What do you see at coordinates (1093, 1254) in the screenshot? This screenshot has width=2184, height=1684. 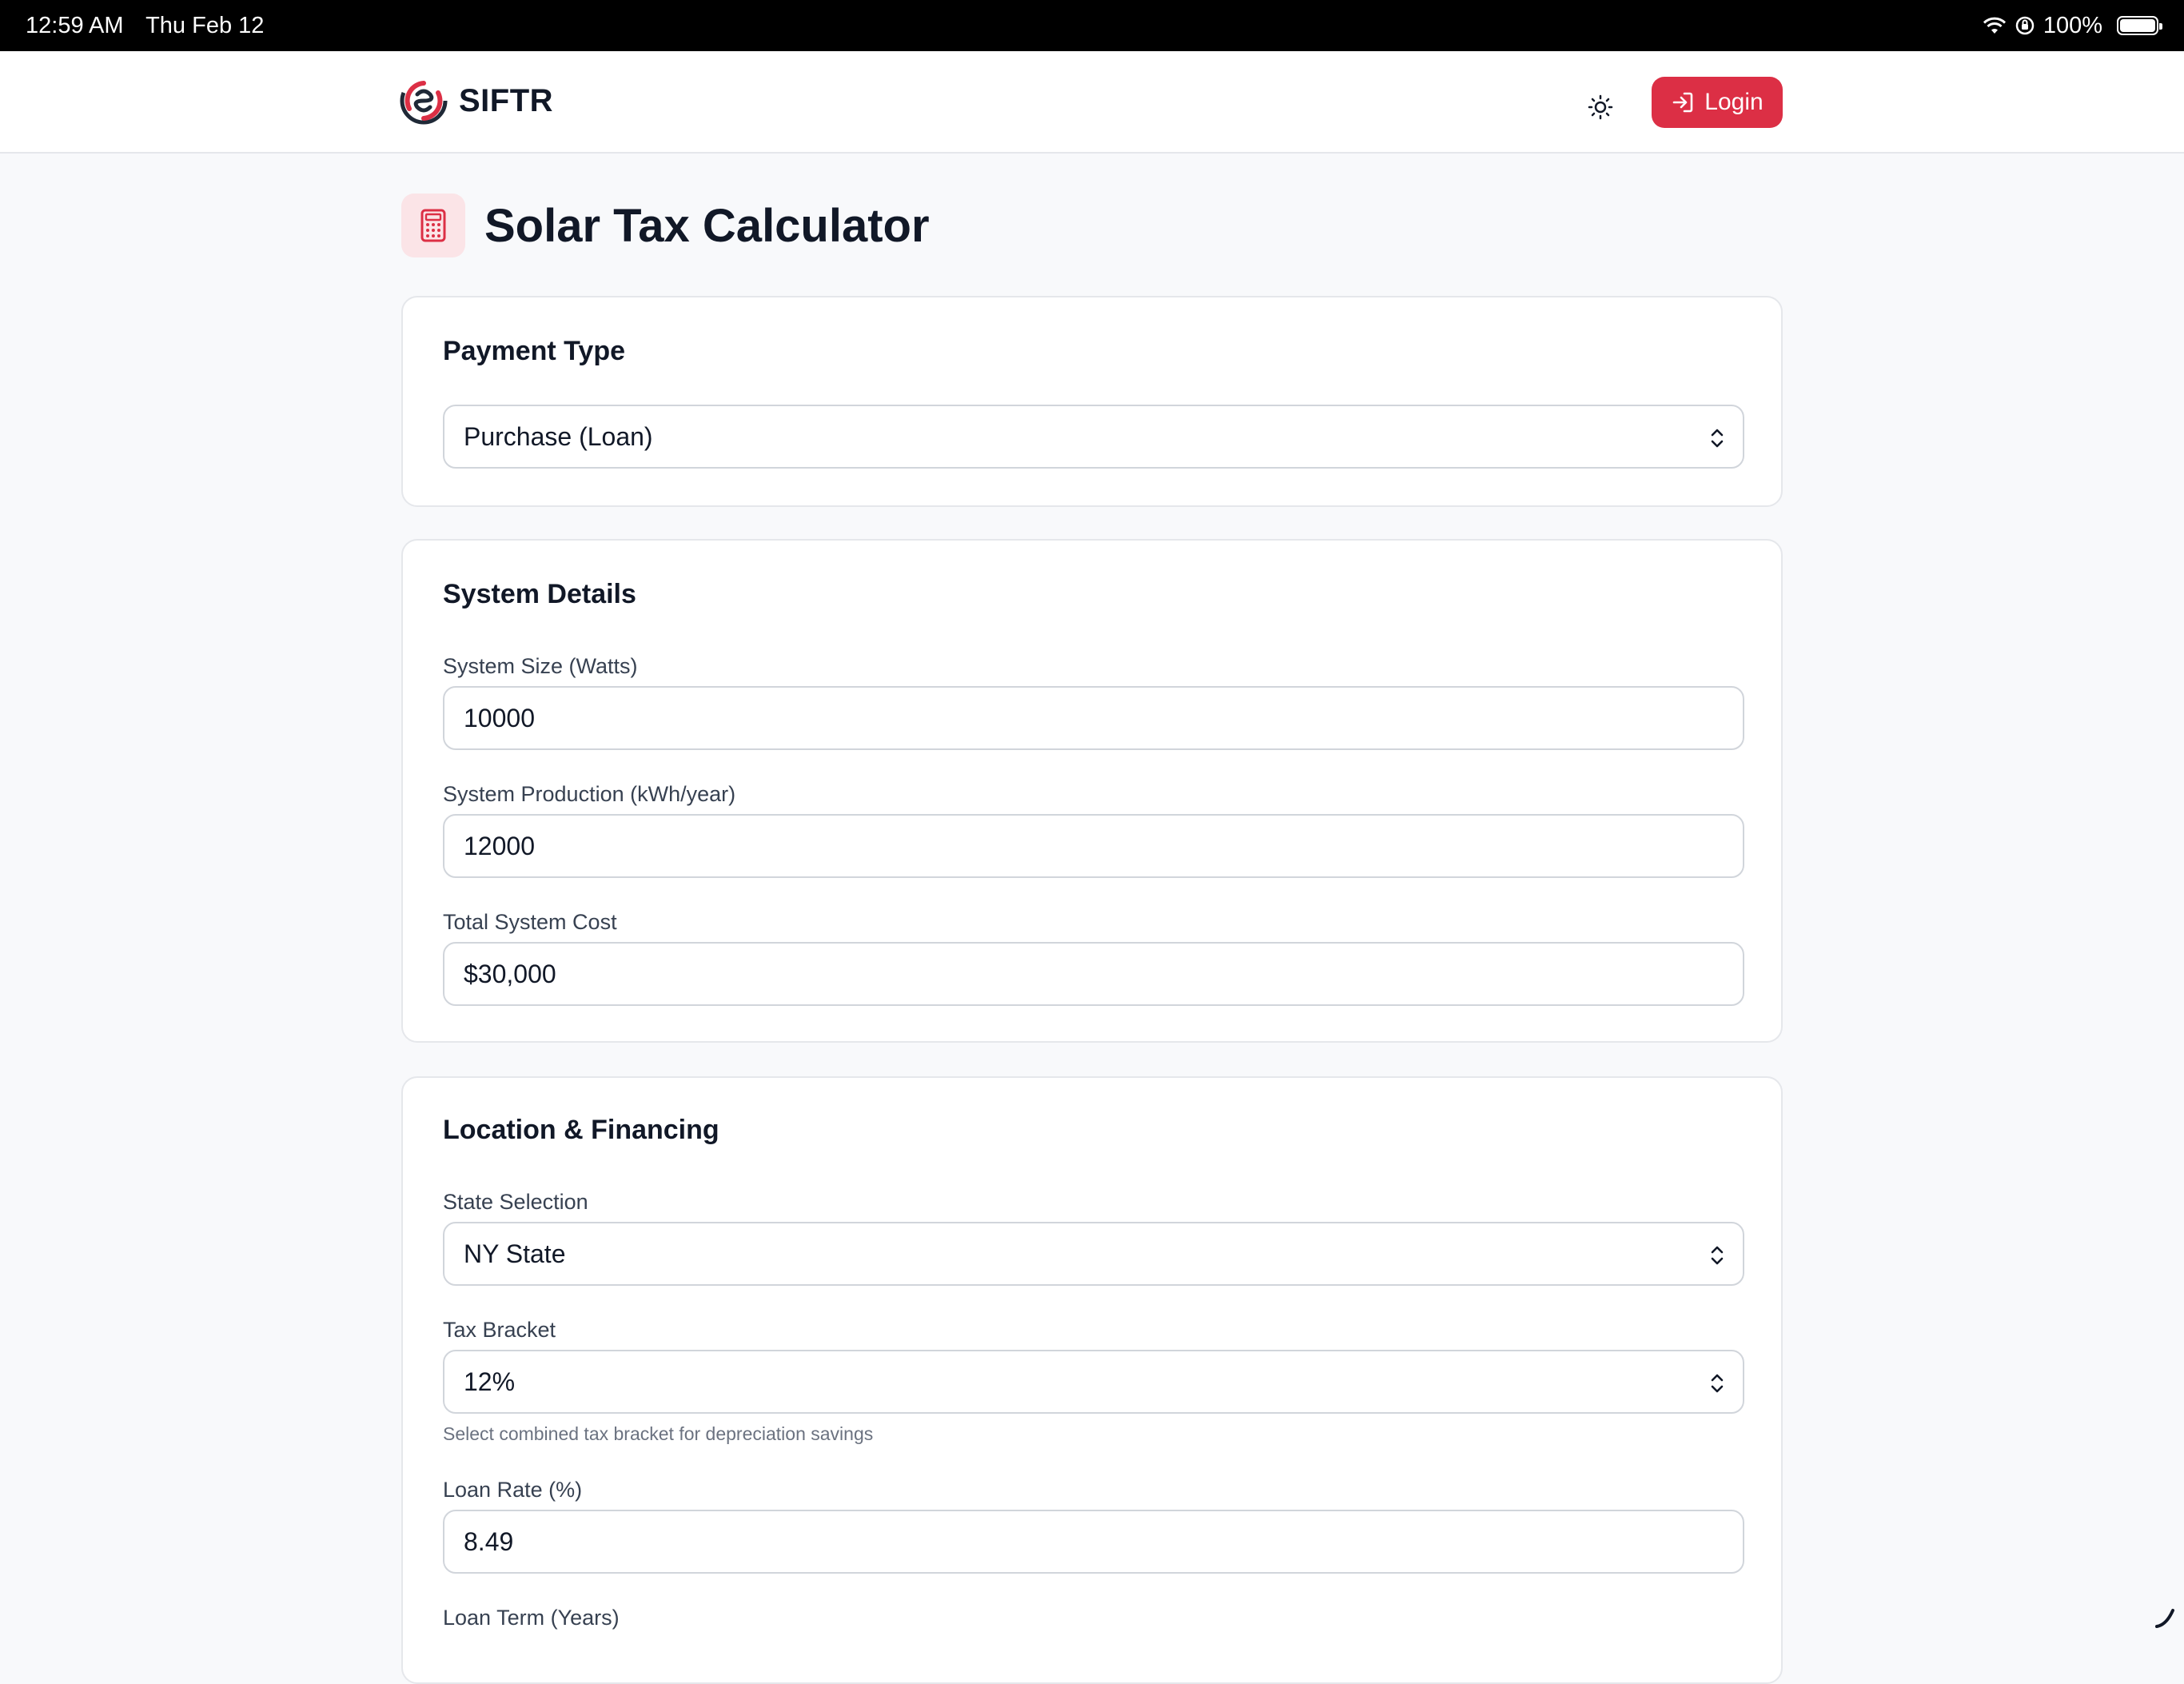 I see `state-selection-select: NY State` at bounding box center [1093, 1254].